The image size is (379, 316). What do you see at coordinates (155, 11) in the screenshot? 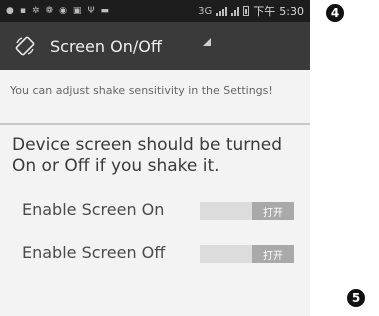
I see `status-bar: ● ▪ ✲ ❁ ◉ ▣ Ψ ▬ 3G 下午 5:30` at bounding box center [155, 11].